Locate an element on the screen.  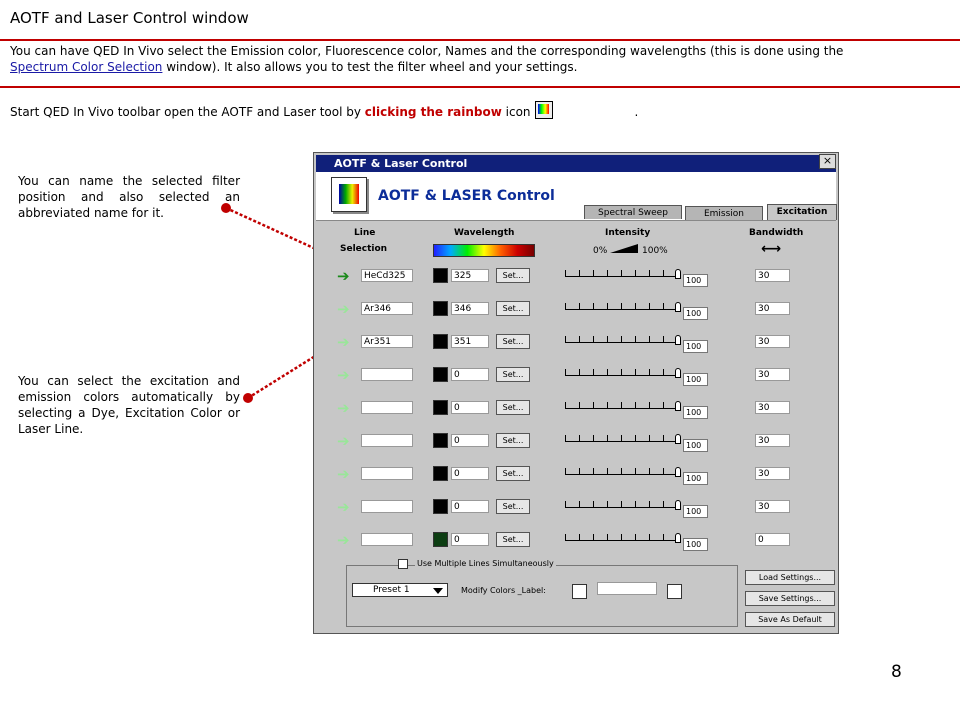
wavelength-field: 346 is located at coordinates (470, 308).